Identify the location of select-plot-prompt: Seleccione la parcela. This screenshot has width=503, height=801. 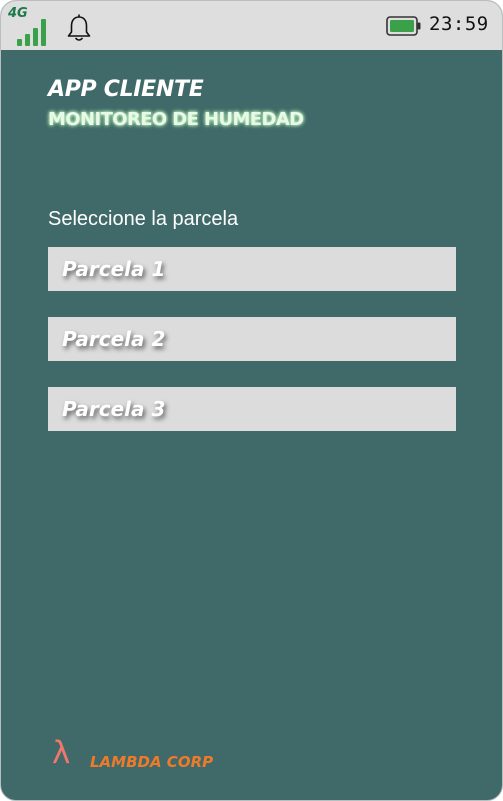
(143, 219).